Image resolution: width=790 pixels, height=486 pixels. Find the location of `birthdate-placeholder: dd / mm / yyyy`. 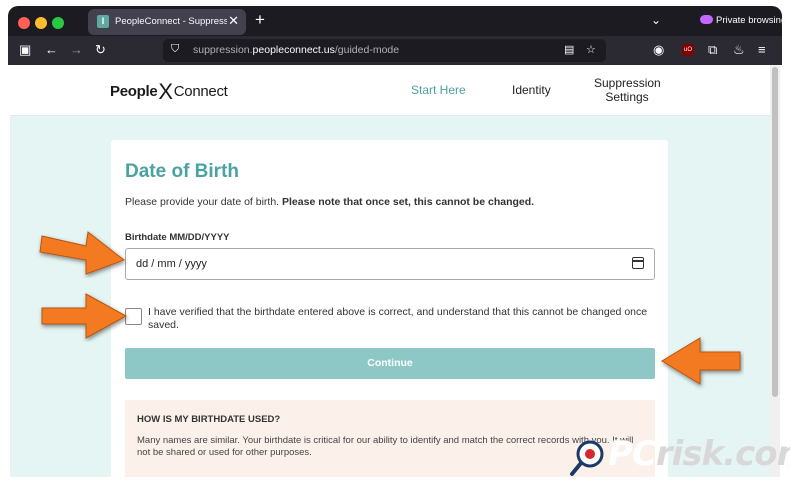

birthdate-placeholder: dd / mm / yyyy is located at coordinates (171, 264).